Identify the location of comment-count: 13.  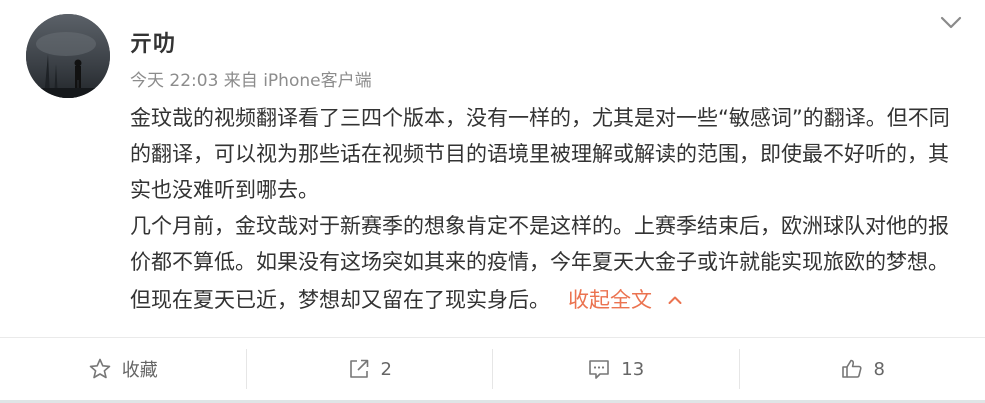
(633, 369).